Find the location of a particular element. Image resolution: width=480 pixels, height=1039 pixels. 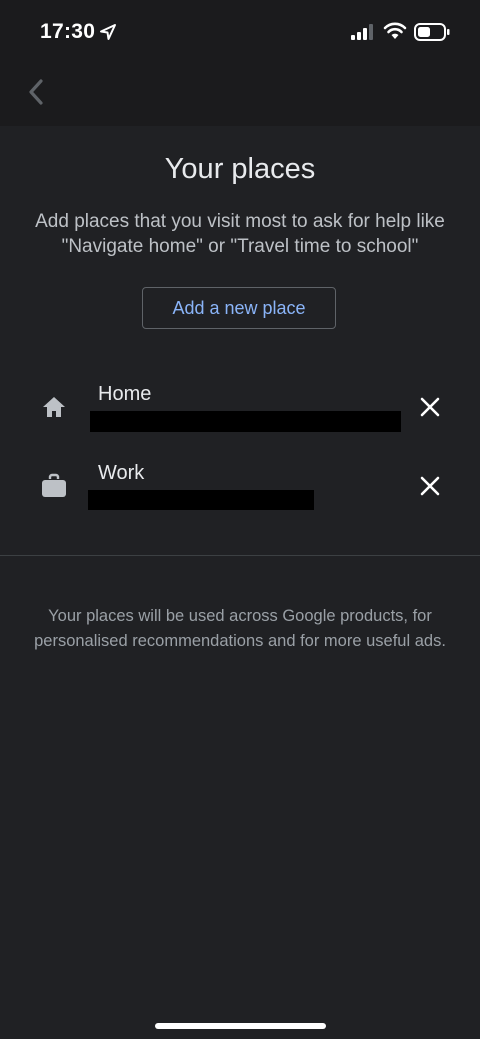

status-time: 17:30 is located at coordinates (68, 31).